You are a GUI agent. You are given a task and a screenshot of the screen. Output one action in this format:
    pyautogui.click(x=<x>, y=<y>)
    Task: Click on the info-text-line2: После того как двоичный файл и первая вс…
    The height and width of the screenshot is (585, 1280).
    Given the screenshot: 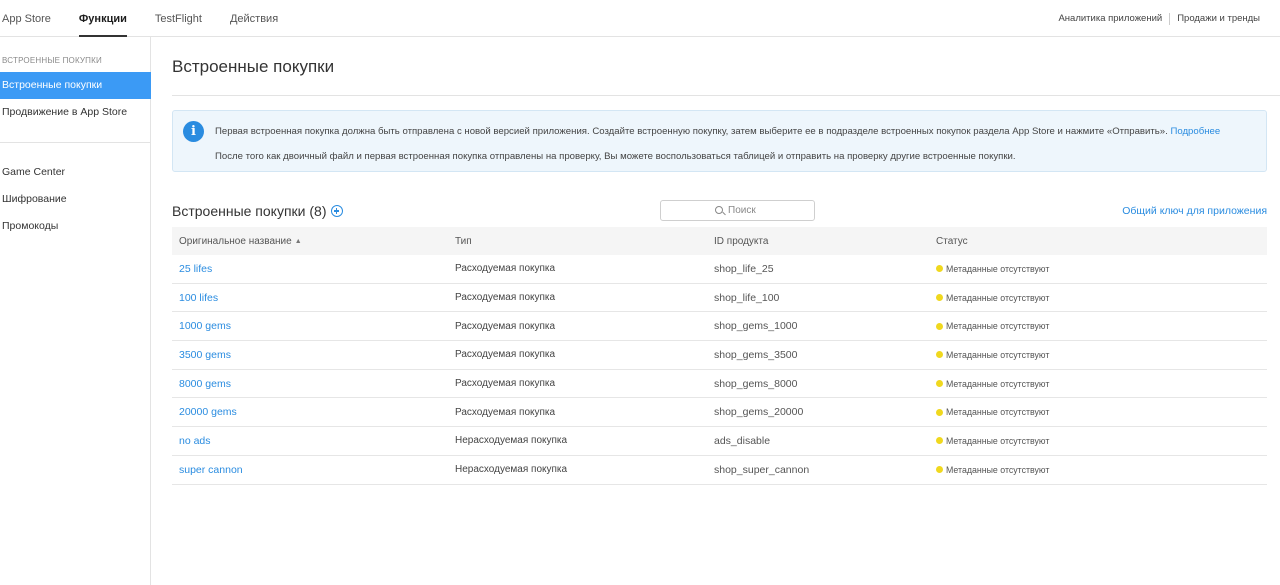 What is the action you would take?
    pyautogui.click(x=615, y=156)
    